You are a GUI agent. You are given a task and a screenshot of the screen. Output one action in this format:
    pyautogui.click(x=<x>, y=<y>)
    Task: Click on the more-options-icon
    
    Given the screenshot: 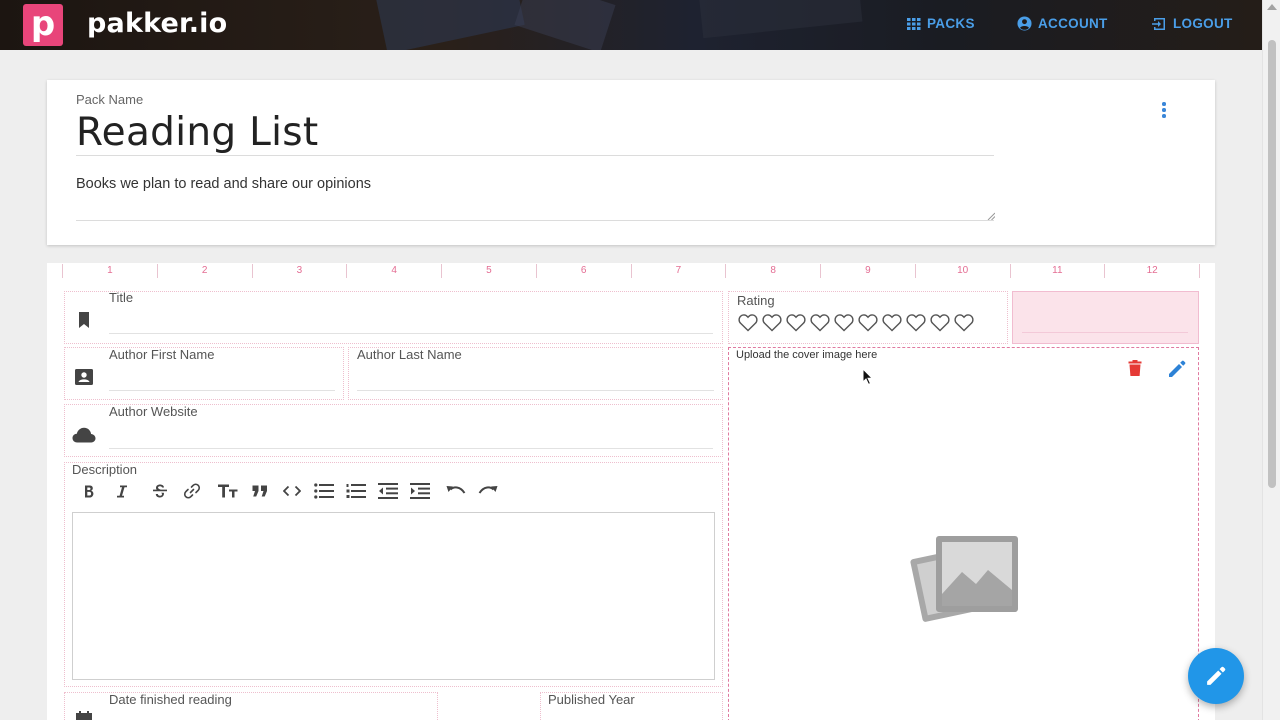 What is the action you would take?
    pyautogui.click(x=1164, y=111)
    